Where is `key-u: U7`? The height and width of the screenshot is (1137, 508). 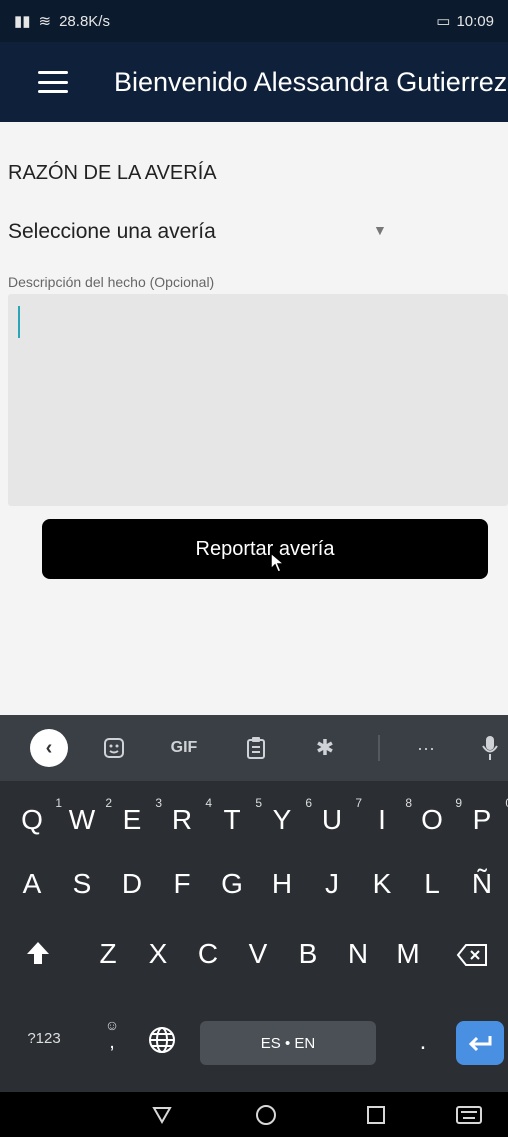
key-u: U7 is located at coordinates (337, 816).